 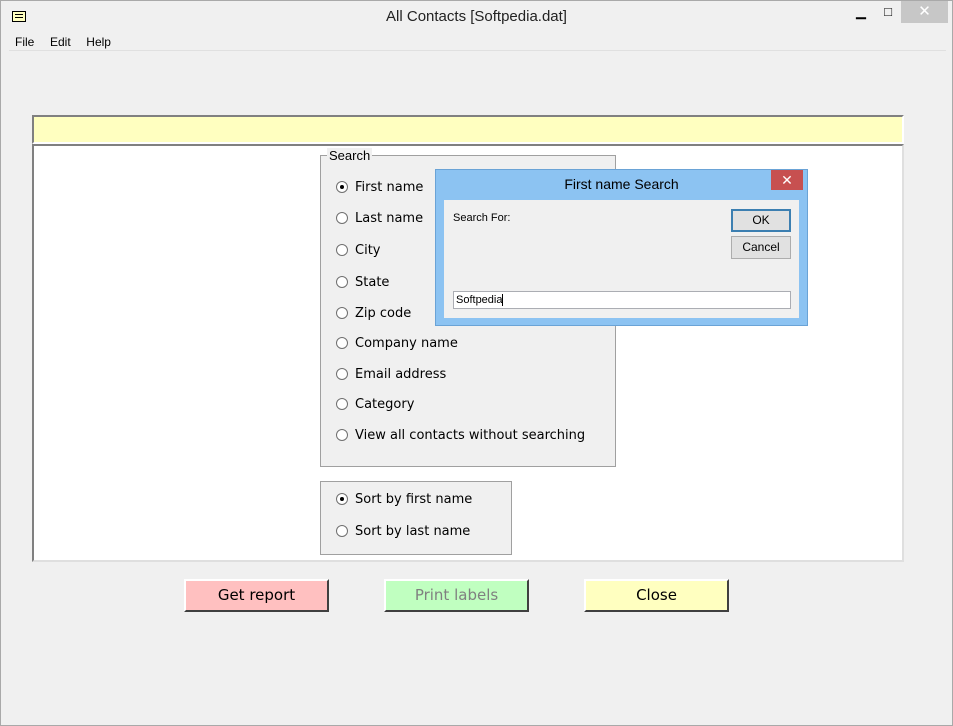 I want to click on minimize-button: ▁, so click(x=861, y=12).